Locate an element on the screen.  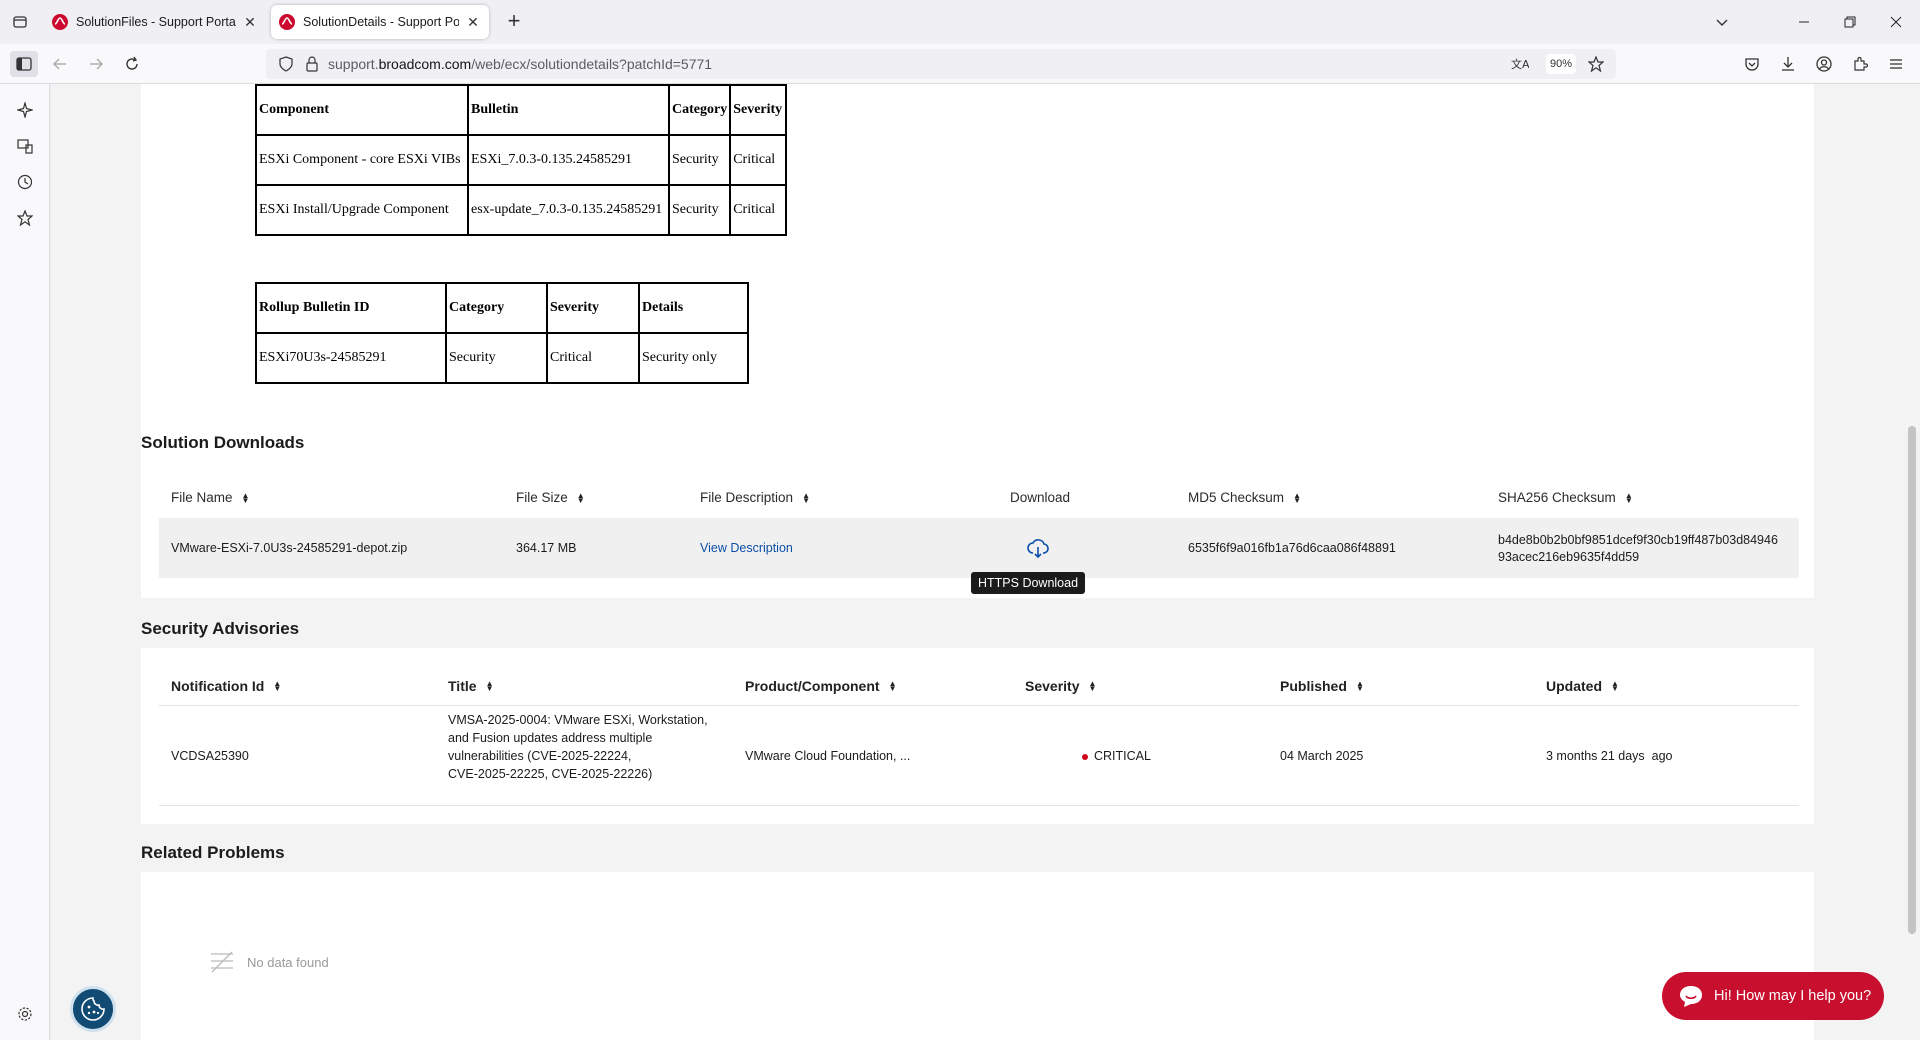
related-problems-heading: Related Problems is located at coordinates (213, 852).